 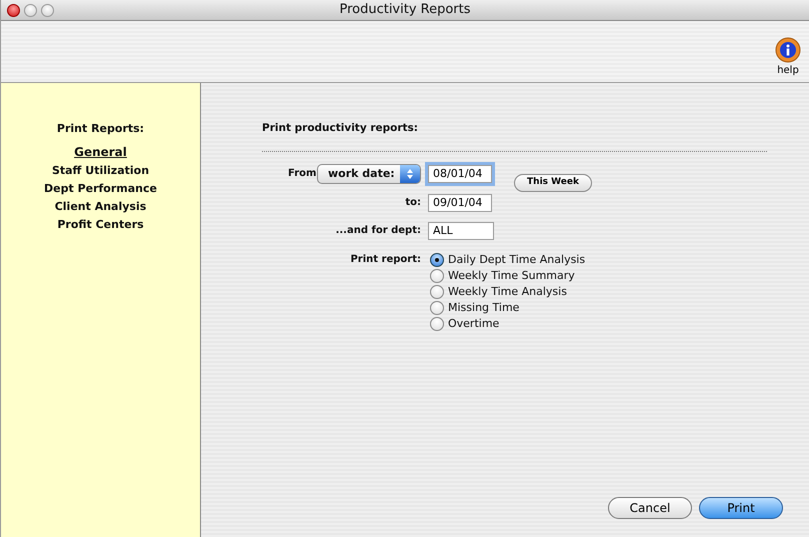 I want to click on sidebar-link: Staff Utilization, so click(x=101, y=170).